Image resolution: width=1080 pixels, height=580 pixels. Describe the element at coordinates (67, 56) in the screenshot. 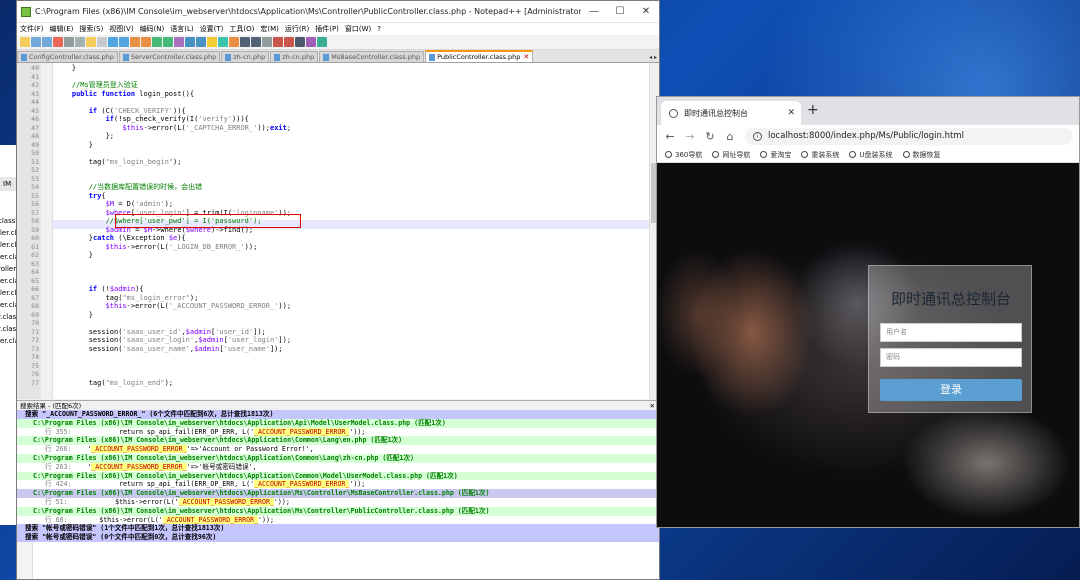

I see `file-tab: ConfigController.class.php` at that location.